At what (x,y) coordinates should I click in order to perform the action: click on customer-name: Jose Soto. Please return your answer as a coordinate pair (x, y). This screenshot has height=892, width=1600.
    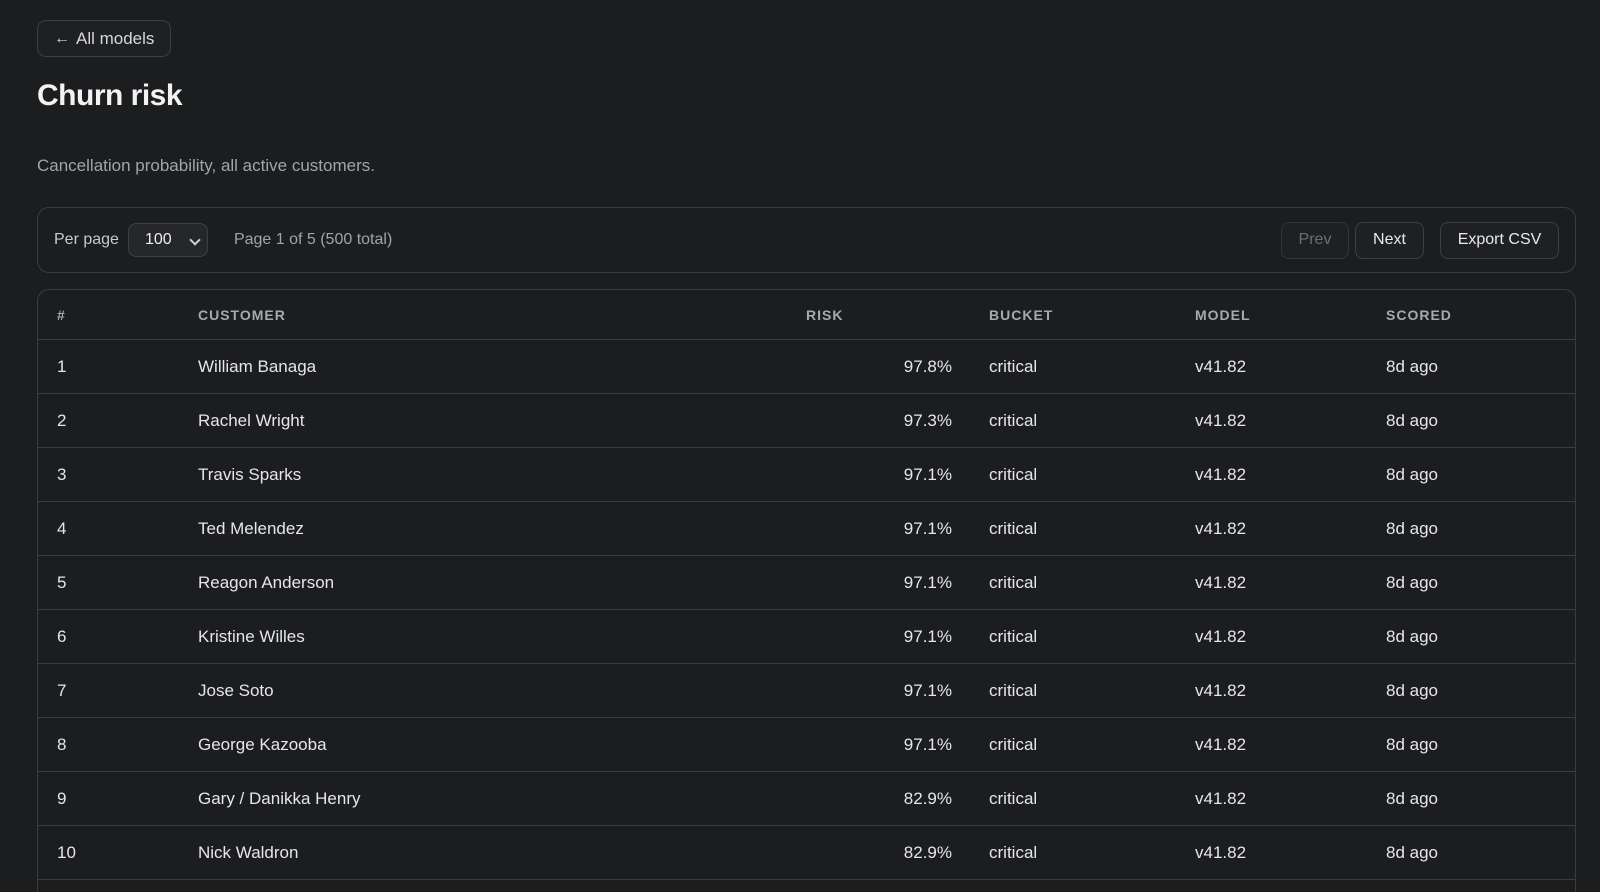
    Looking at the image, I should click on (236, 690).